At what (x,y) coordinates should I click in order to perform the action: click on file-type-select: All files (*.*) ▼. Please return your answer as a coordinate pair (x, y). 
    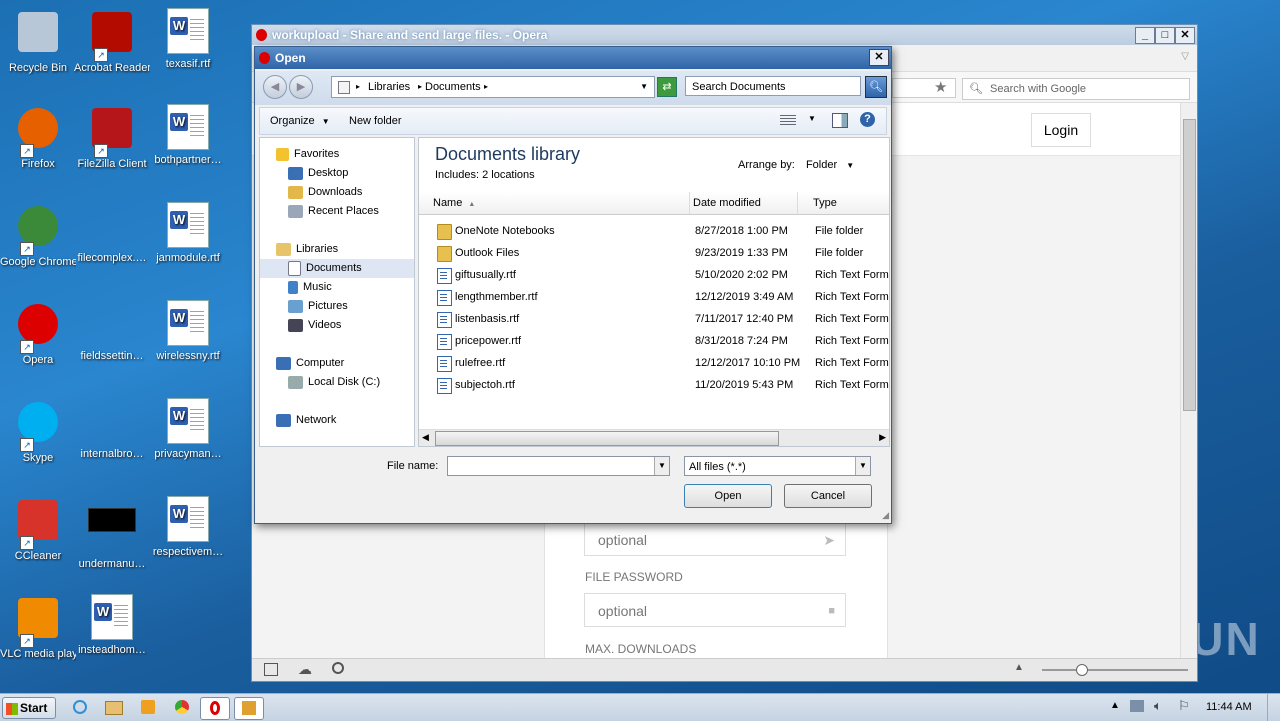
    Looking at the image, I should click on (777, 466).